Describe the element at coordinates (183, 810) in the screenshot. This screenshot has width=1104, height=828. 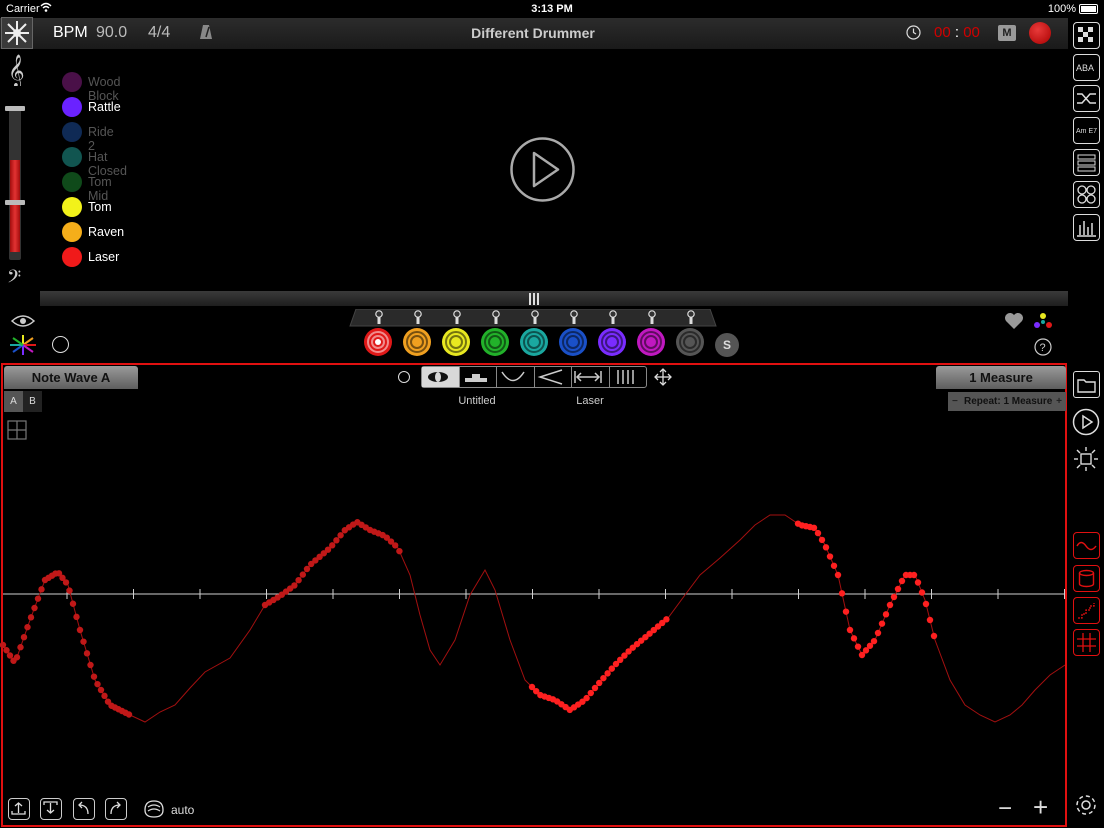
I see `auto-label: auto` at that location.